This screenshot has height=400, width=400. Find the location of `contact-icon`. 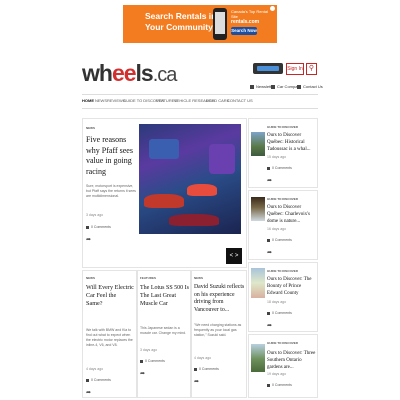

contact-icon is located at coordinates (299, 86).